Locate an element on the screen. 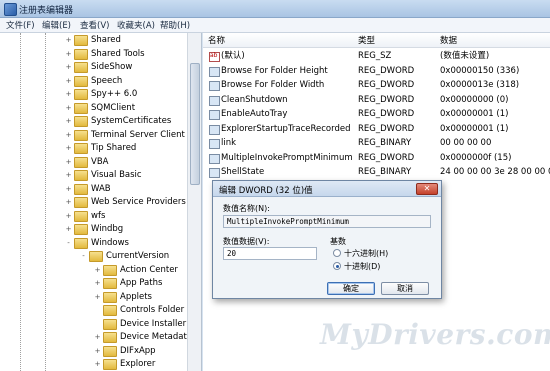  tree-item: - CurrentVersion is located at coordinates (124, 256).